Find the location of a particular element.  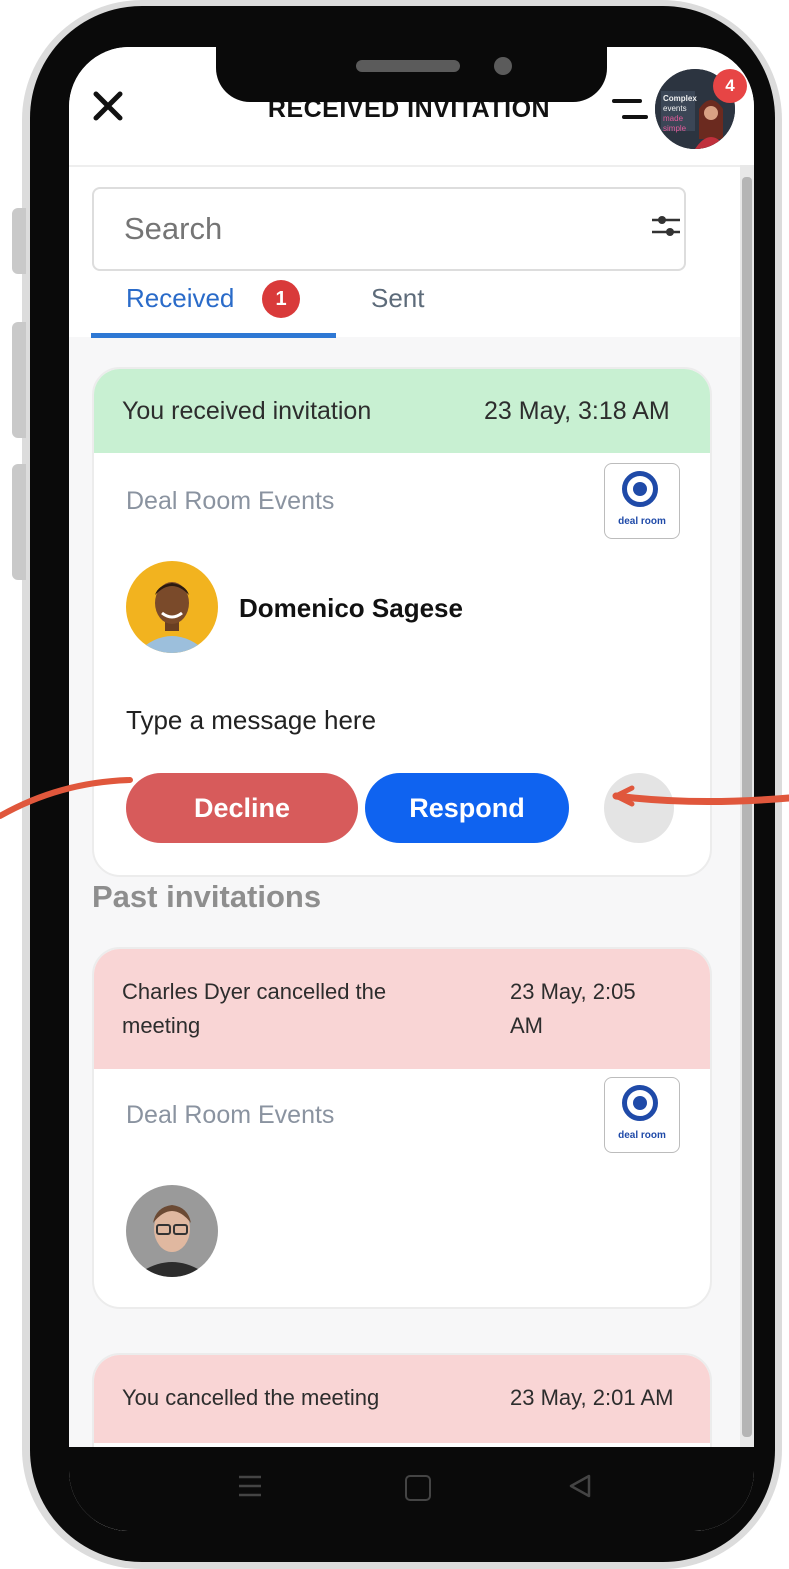

svg-text: events is located at coordinates (675, 108).